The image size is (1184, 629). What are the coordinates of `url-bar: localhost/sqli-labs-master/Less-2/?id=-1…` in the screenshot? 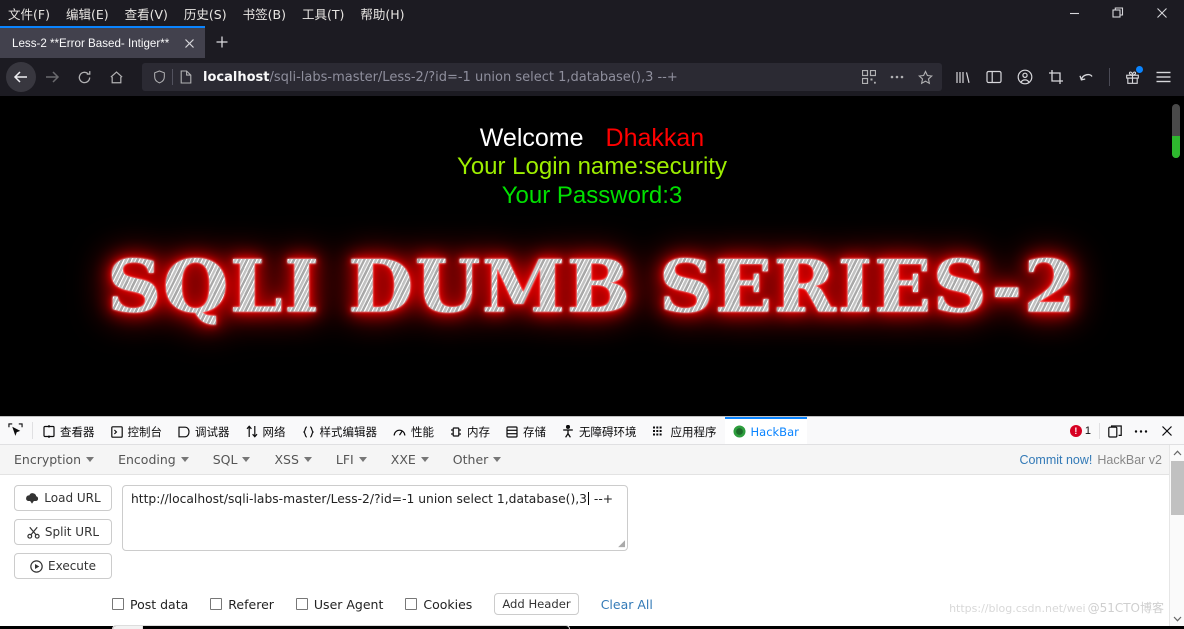 It's located at (542, 77).